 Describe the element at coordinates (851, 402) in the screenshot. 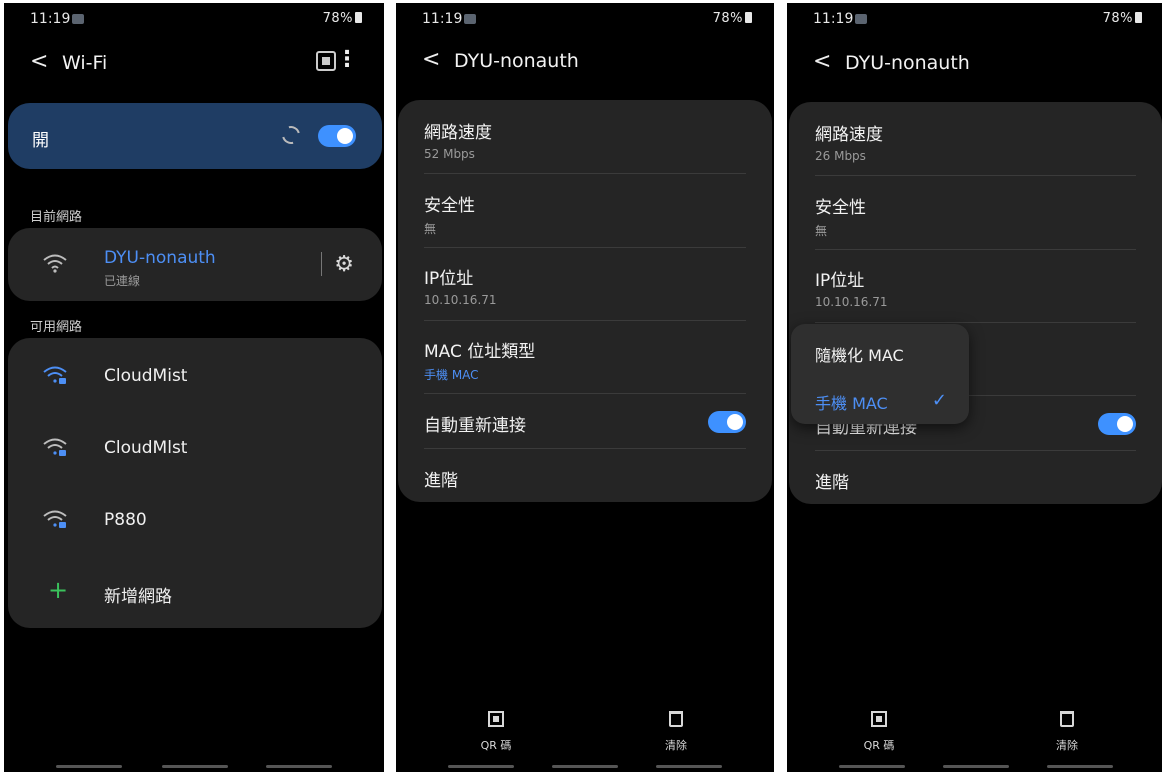

I see `phone-mac-option: 手機 MAC` at that location.